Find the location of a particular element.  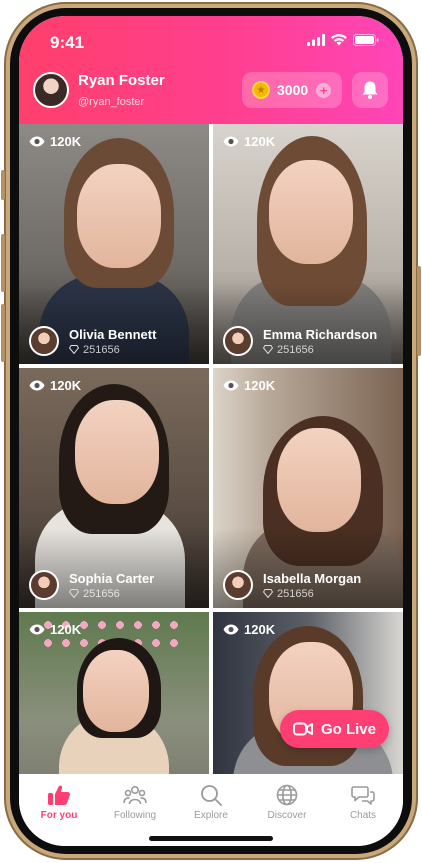

home-indicator is located at coordinates (211, 838).